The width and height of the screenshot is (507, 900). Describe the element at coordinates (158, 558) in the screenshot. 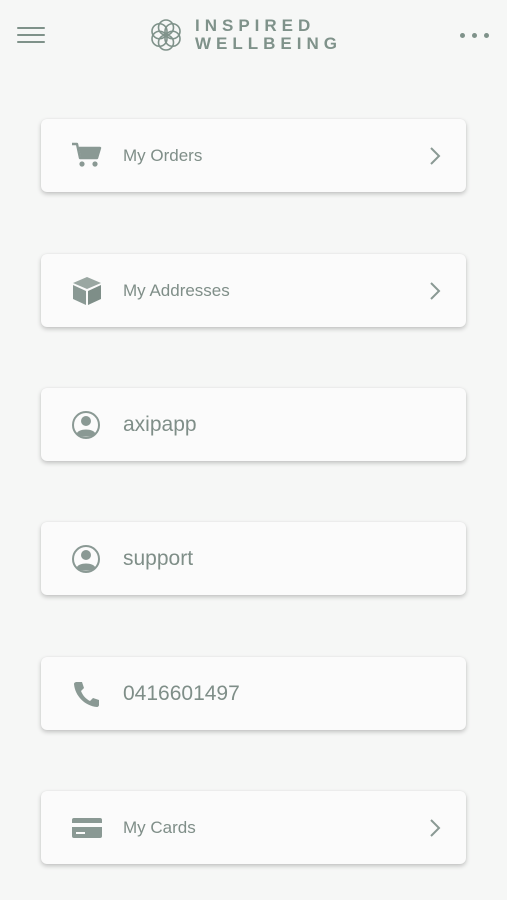

I see `menu-item-label: support` at that location.